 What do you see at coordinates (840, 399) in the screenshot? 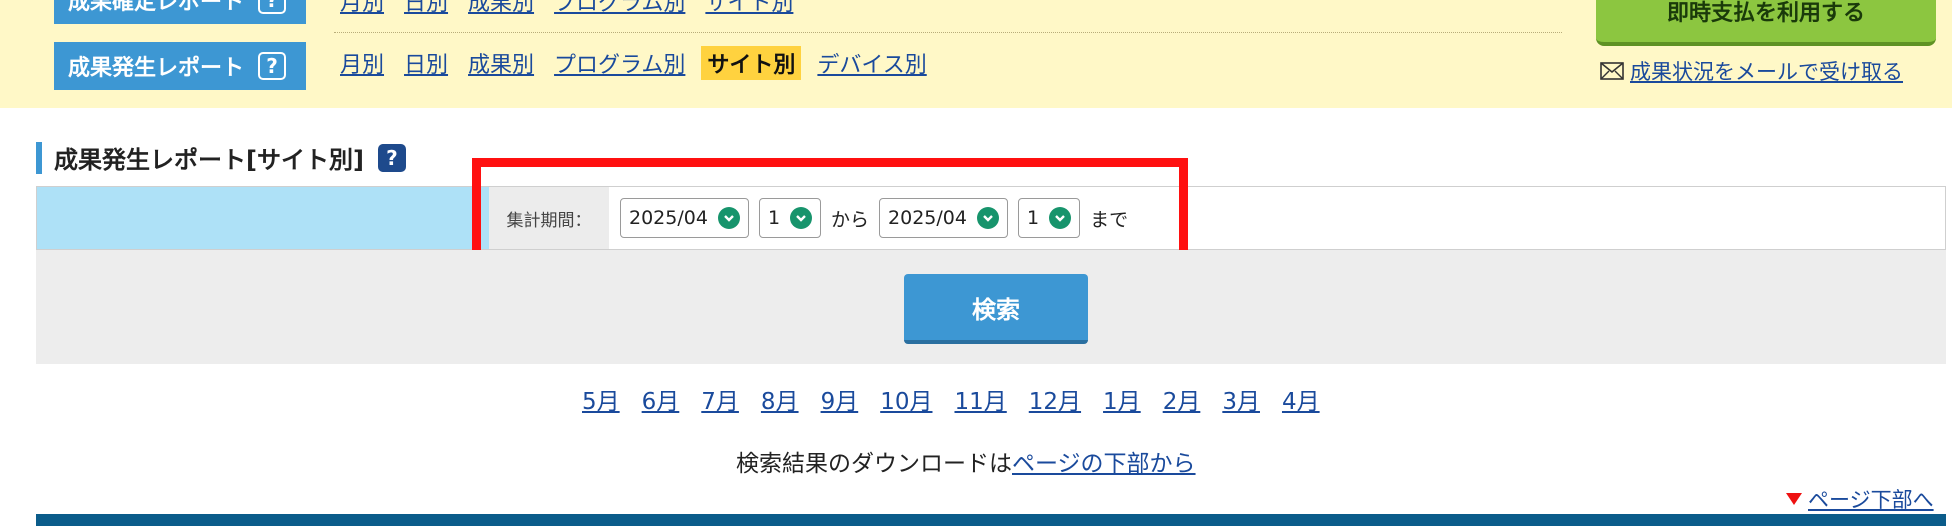
I see `month-link: 9月` at bounding box center [840, 399].